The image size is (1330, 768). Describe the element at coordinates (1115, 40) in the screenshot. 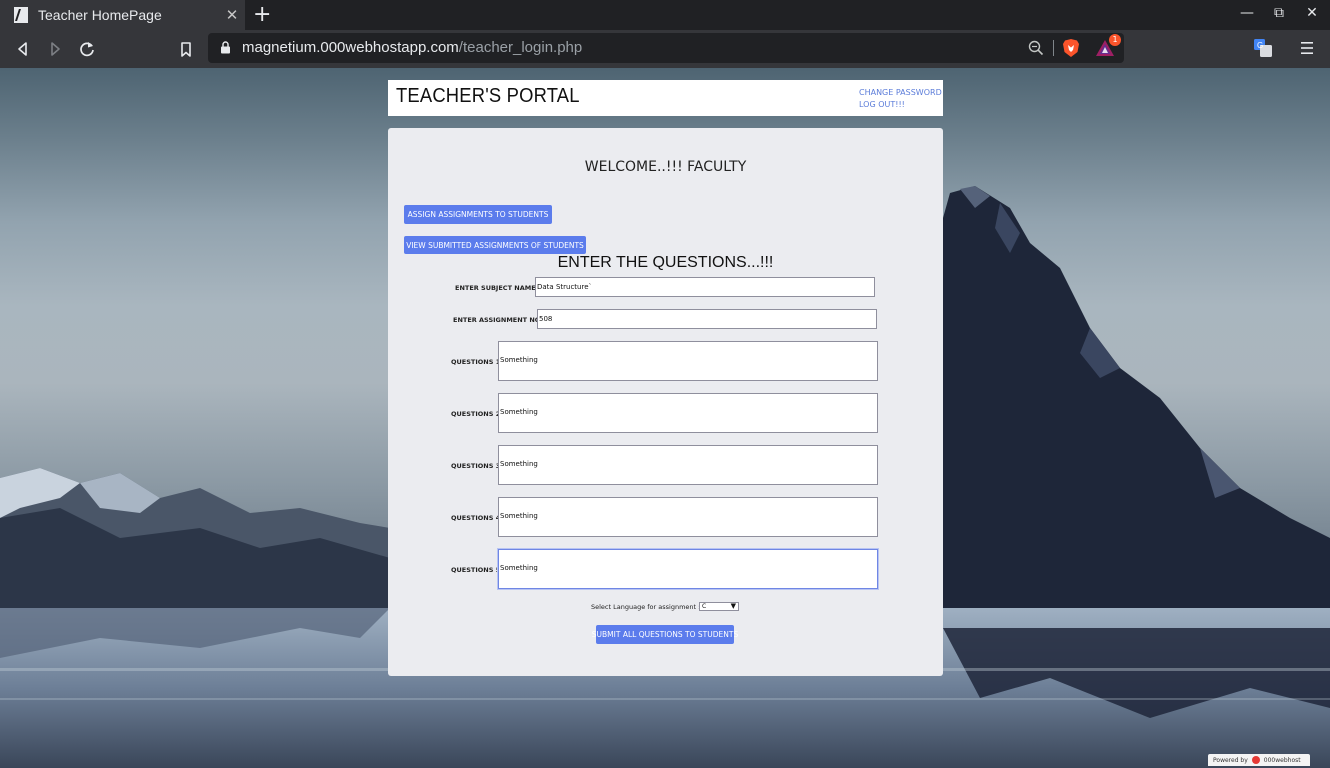

I see `rewards-badge: 1` at that location.